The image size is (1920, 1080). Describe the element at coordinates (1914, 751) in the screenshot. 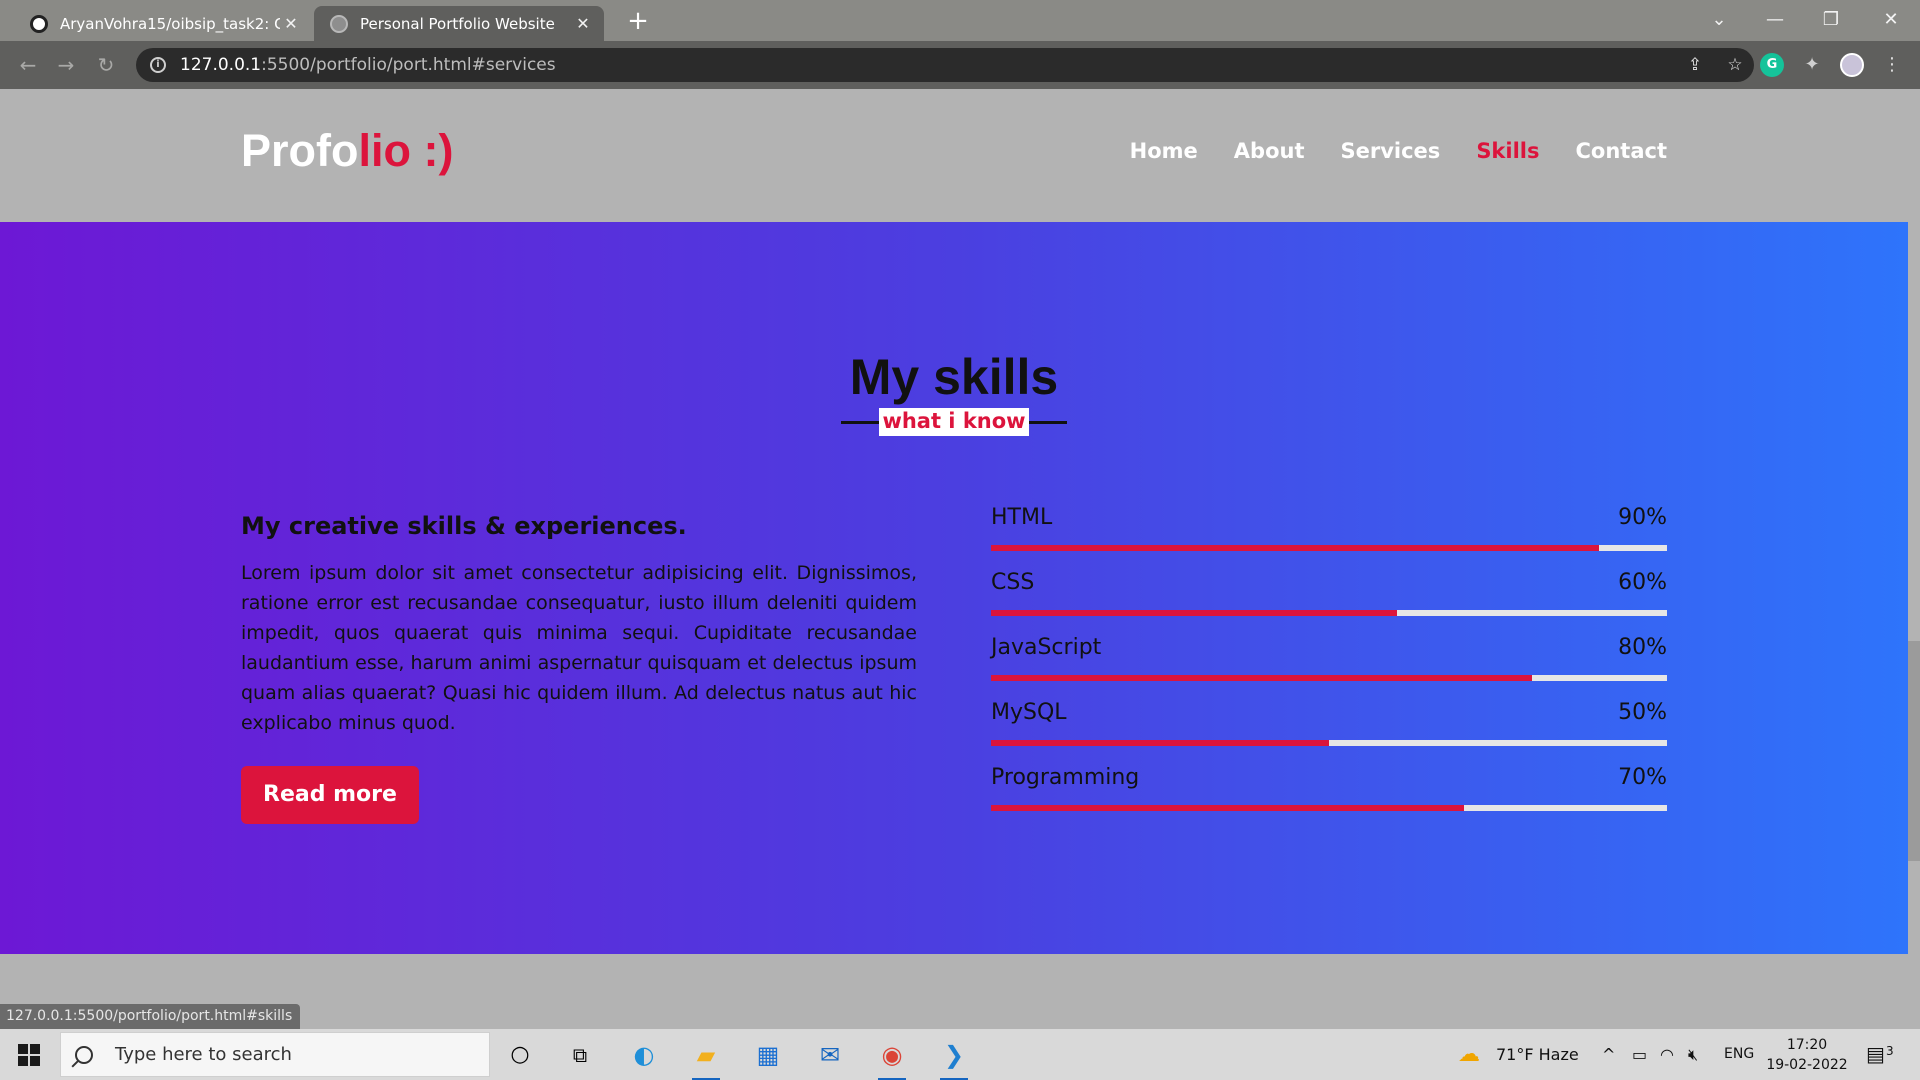

I see `scrollbar-thumb` at that location.